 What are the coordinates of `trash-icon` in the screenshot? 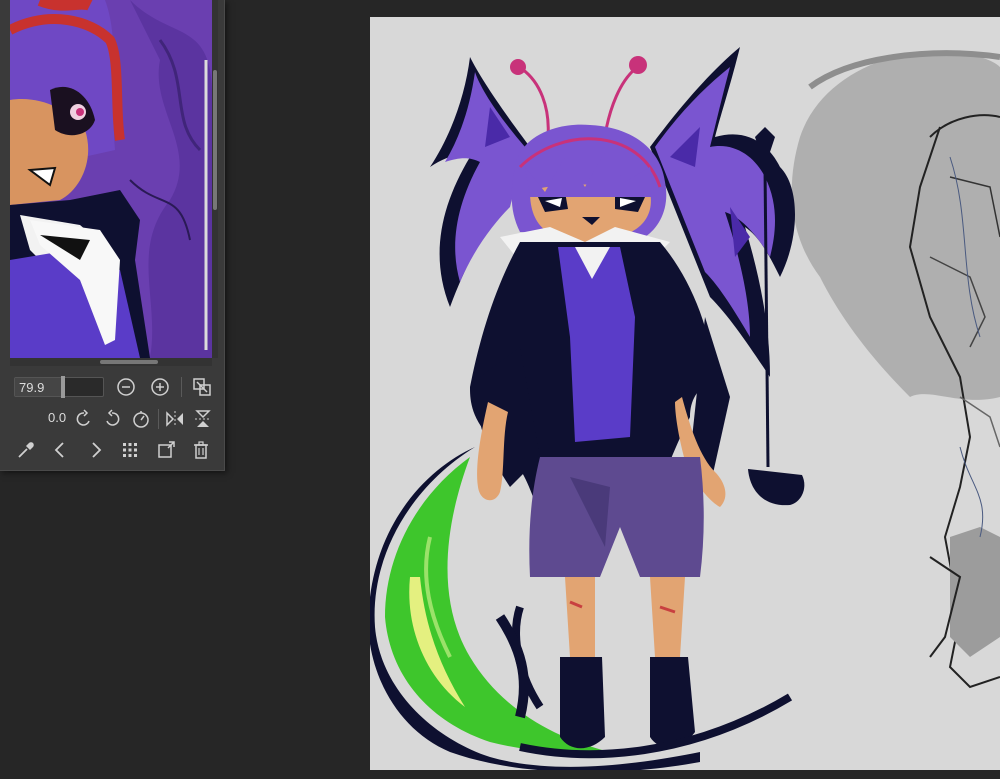 It's located at (201, 450).